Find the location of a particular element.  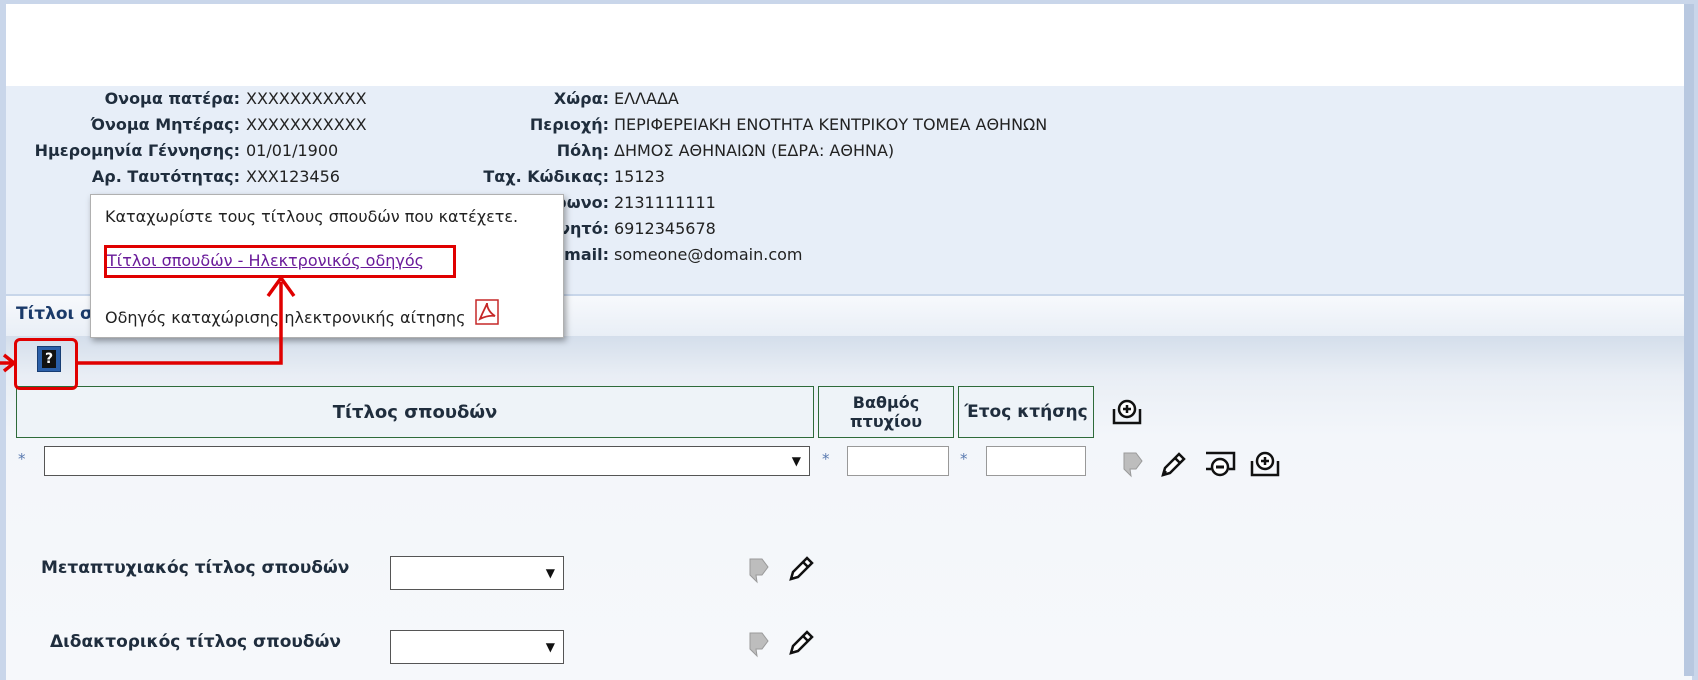

annotation-arrow is located at coordinates (148, 324).